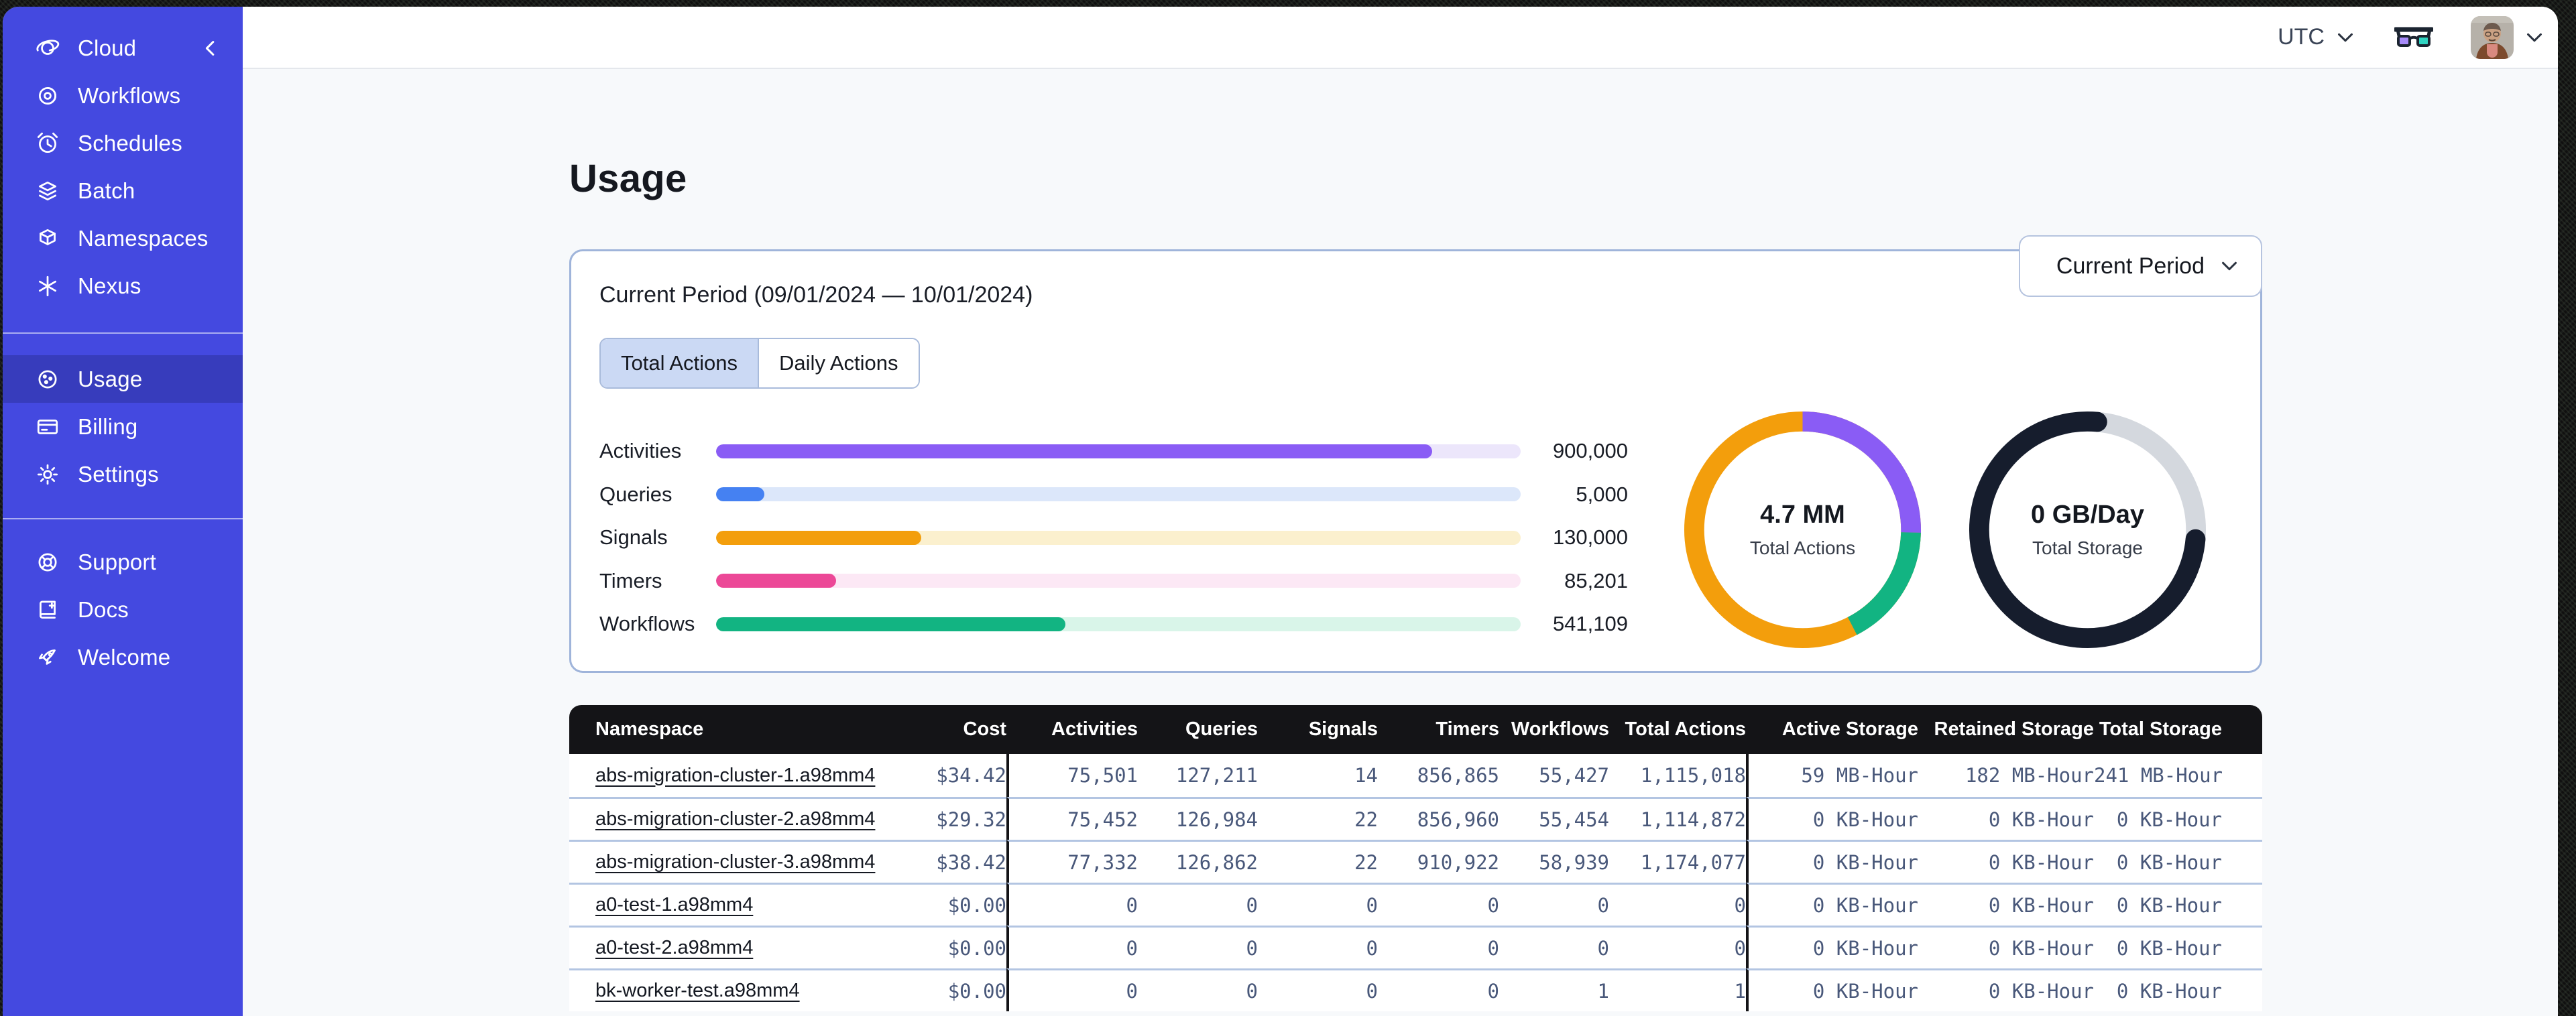 This screenshot has width=2576, height=1016. What do you see at coordinates (1554, 818) in the screenshot?
I see `table-cell: 55,454` at bounding box center [1554, 818].